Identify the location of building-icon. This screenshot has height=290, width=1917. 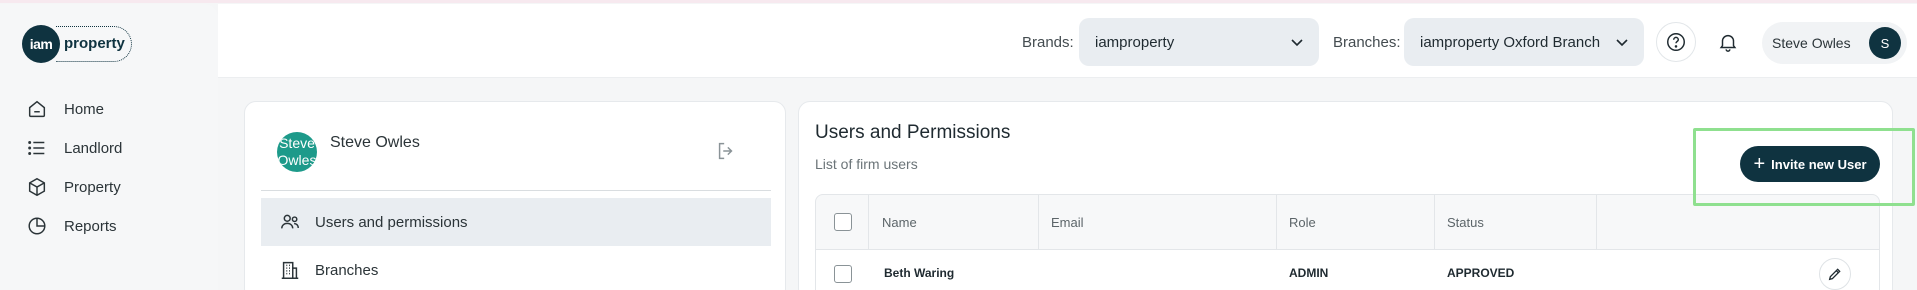
(290, 270).